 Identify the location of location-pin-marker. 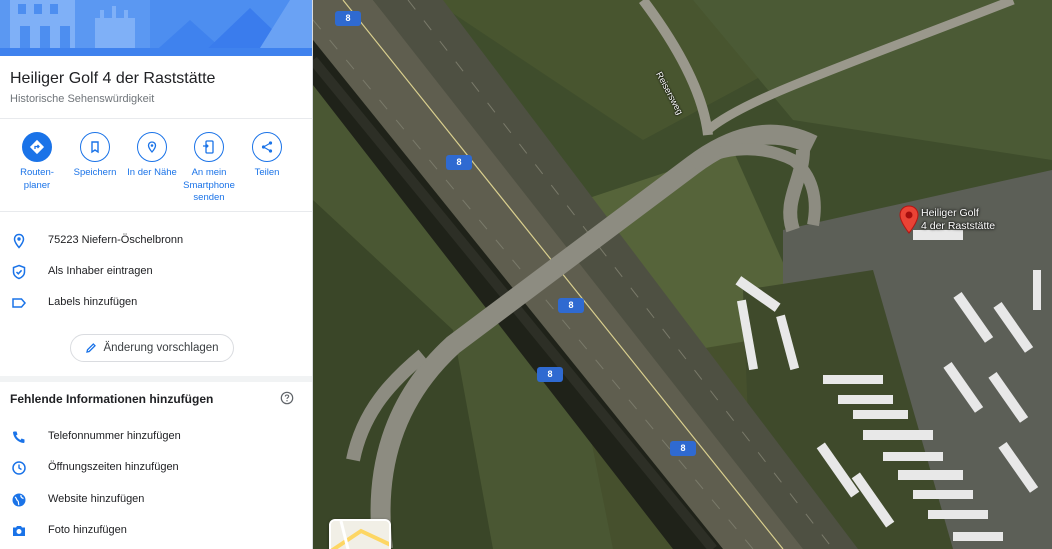
(909, 220).